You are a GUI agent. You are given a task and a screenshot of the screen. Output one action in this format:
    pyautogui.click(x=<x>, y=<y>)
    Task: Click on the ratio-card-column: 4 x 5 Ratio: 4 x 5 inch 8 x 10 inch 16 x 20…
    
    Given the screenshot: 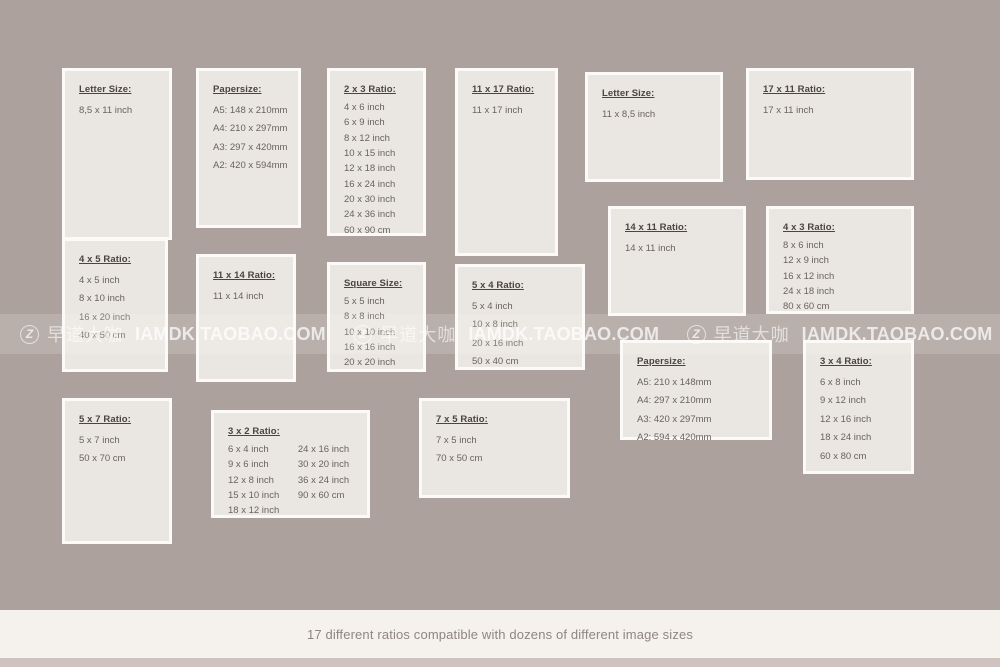 What is the action you would take?
    pyautogui.click(x=105, y=299)
    